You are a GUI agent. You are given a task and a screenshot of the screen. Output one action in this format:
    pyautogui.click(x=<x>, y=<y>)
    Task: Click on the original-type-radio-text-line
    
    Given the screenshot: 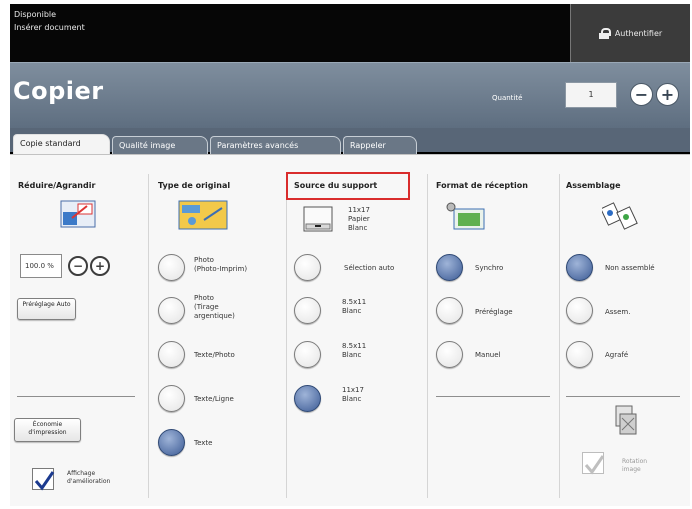 What is the action you would take?
    pyautogui.click(x=171, y=398)
    